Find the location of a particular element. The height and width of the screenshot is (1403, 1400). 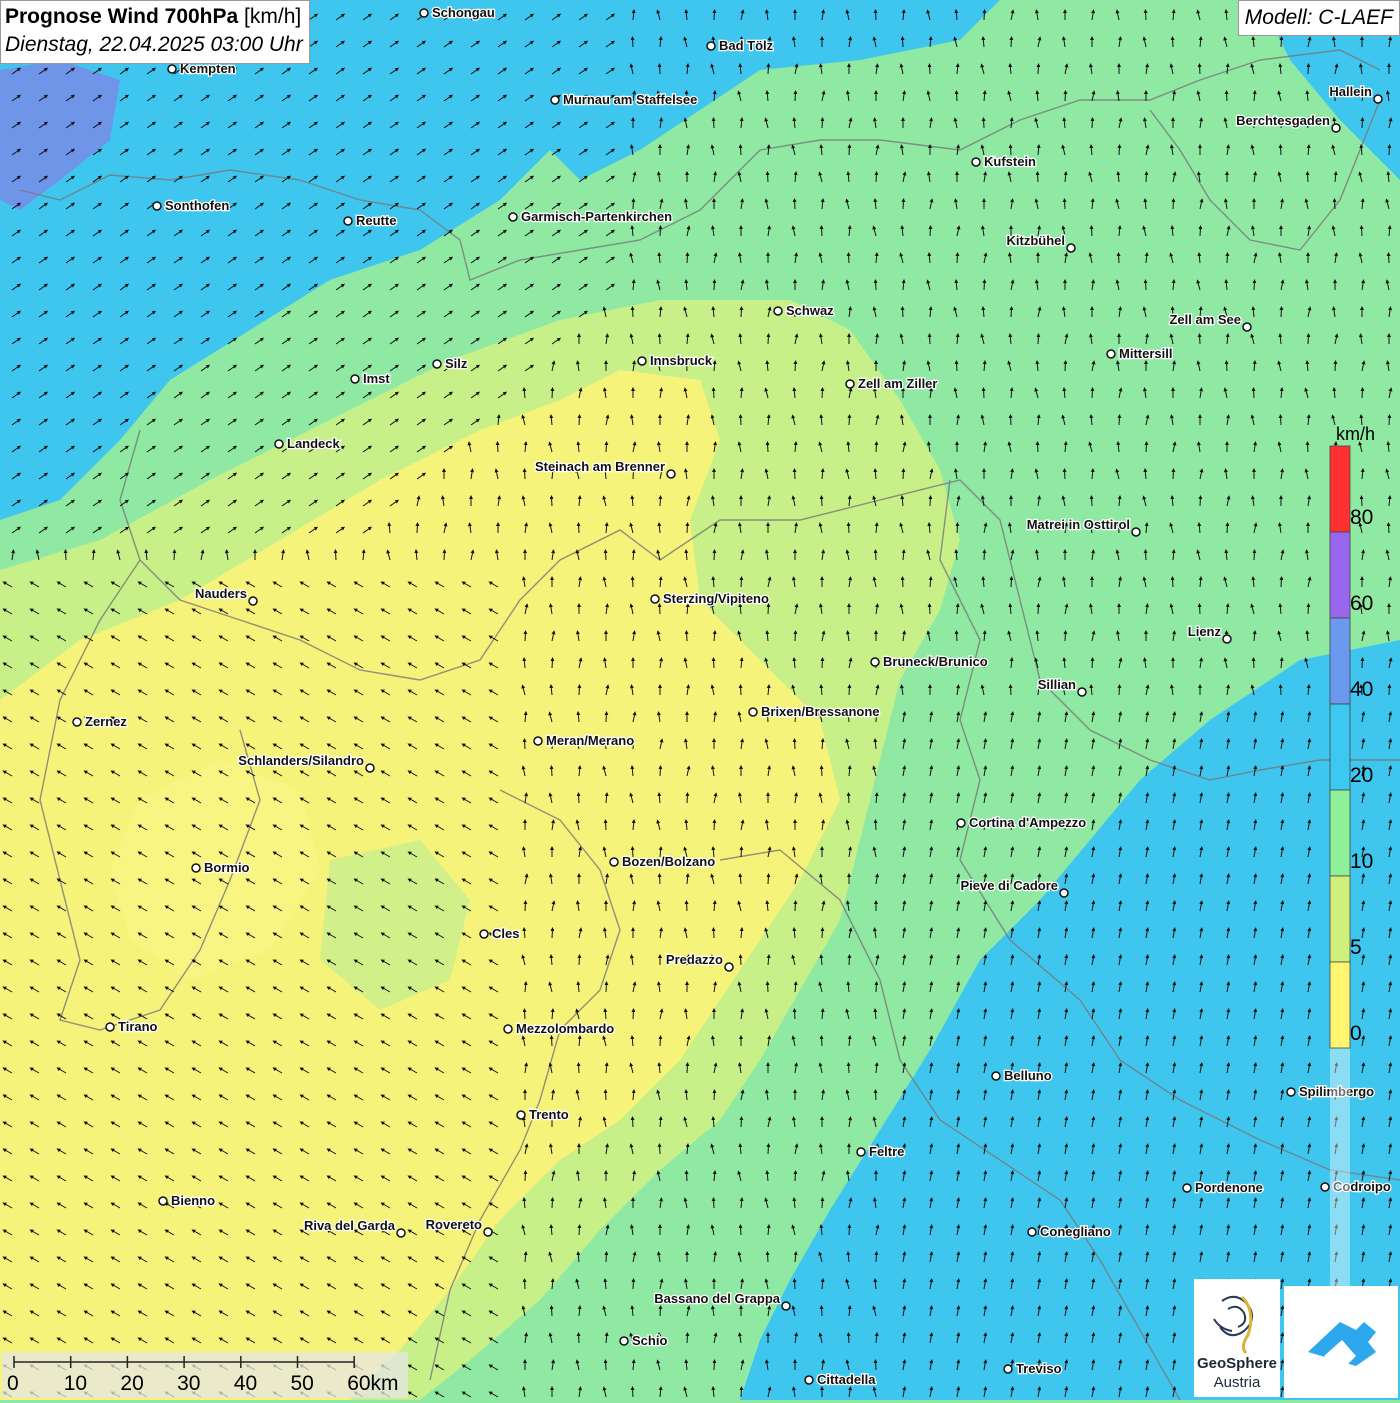

scale-bar: 0 10 20 30 40 50 60km is located at coordinates (205, 1375).